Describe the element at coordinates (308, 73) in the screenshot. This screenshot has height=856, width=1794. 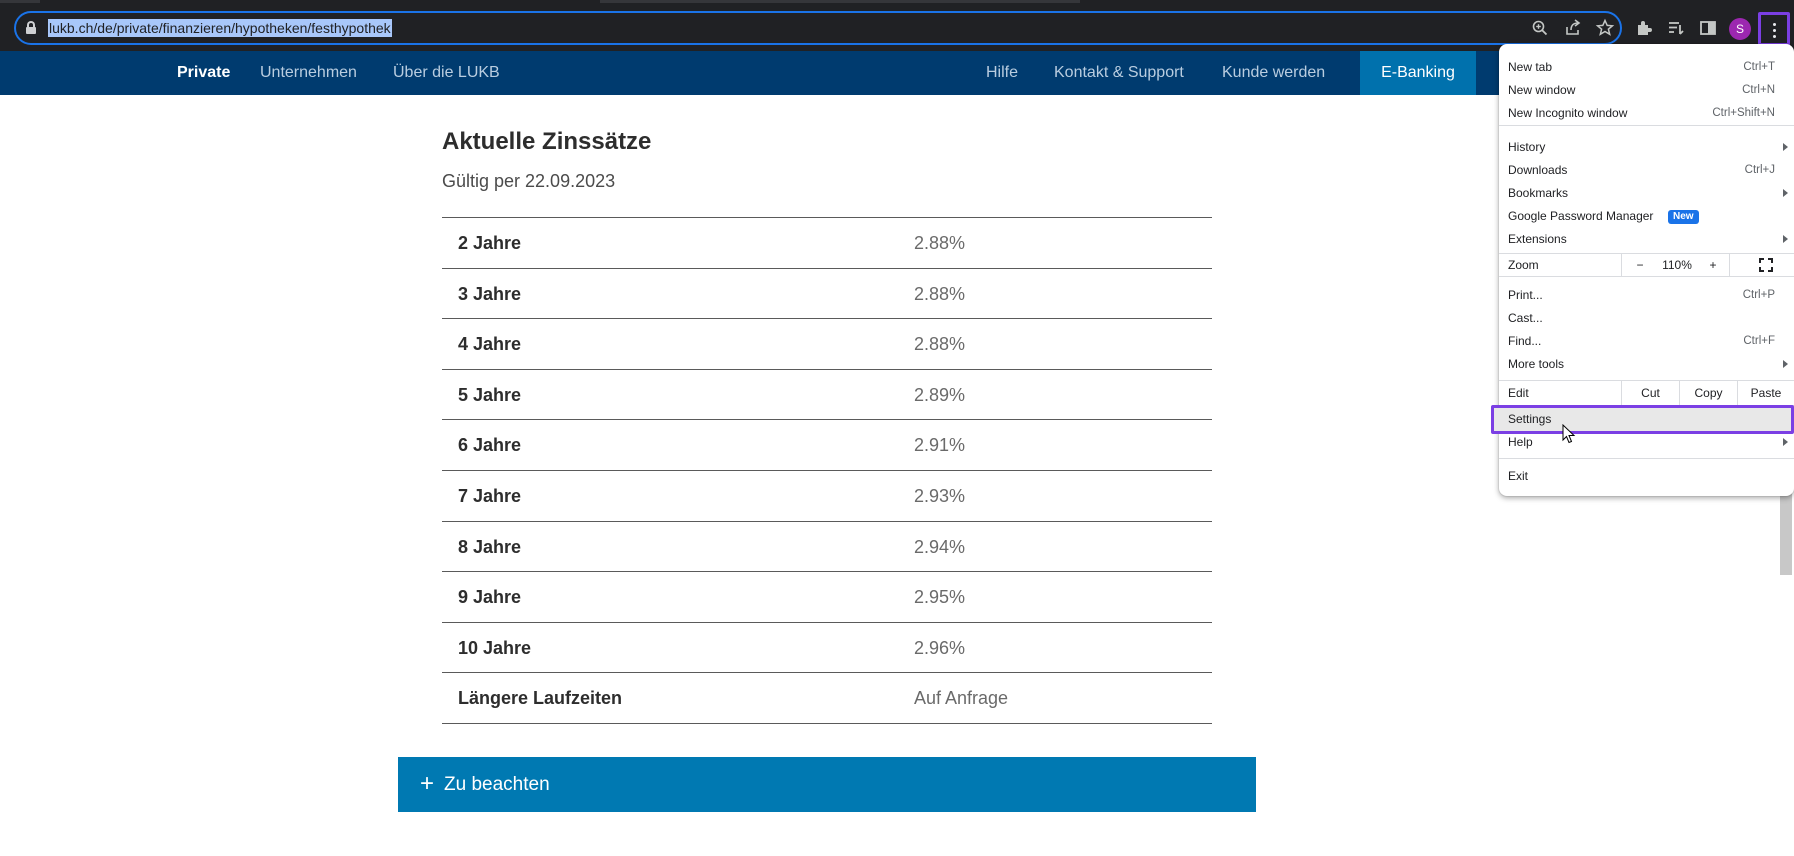
I see `nav-unternehmen: Unternehmen` at that location.